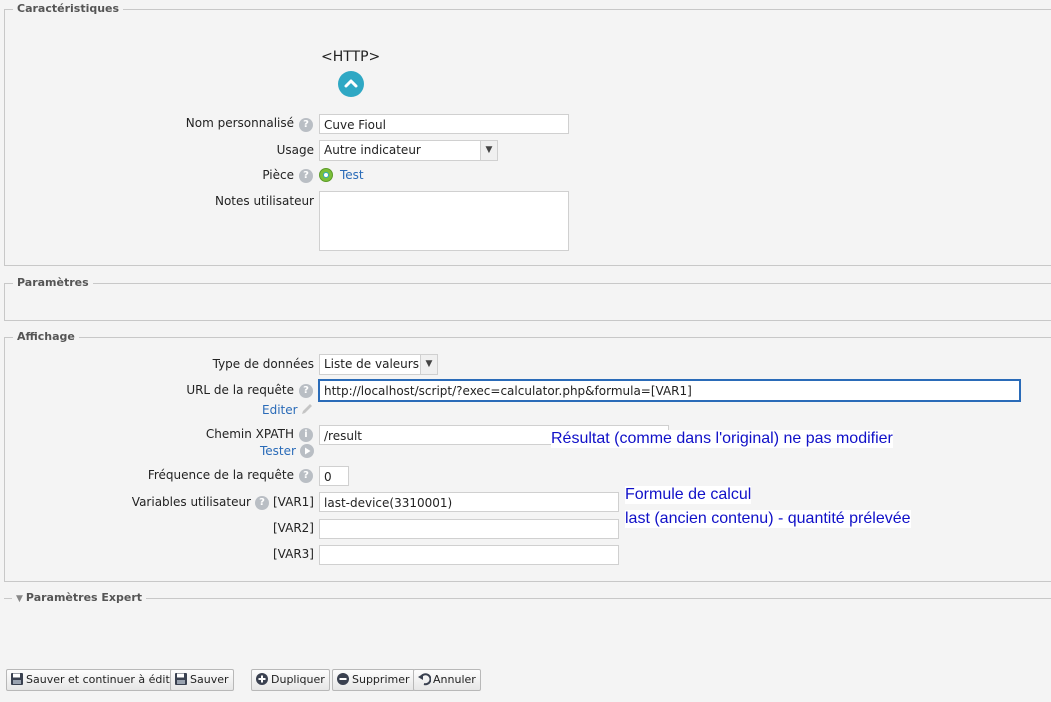 Image resolution: width=1051 pixels, height=702 pixels. What do you see at coordinates (334, 476) in the screenshot?
I see `freq-input: 0` at bounding box center [334, 476].